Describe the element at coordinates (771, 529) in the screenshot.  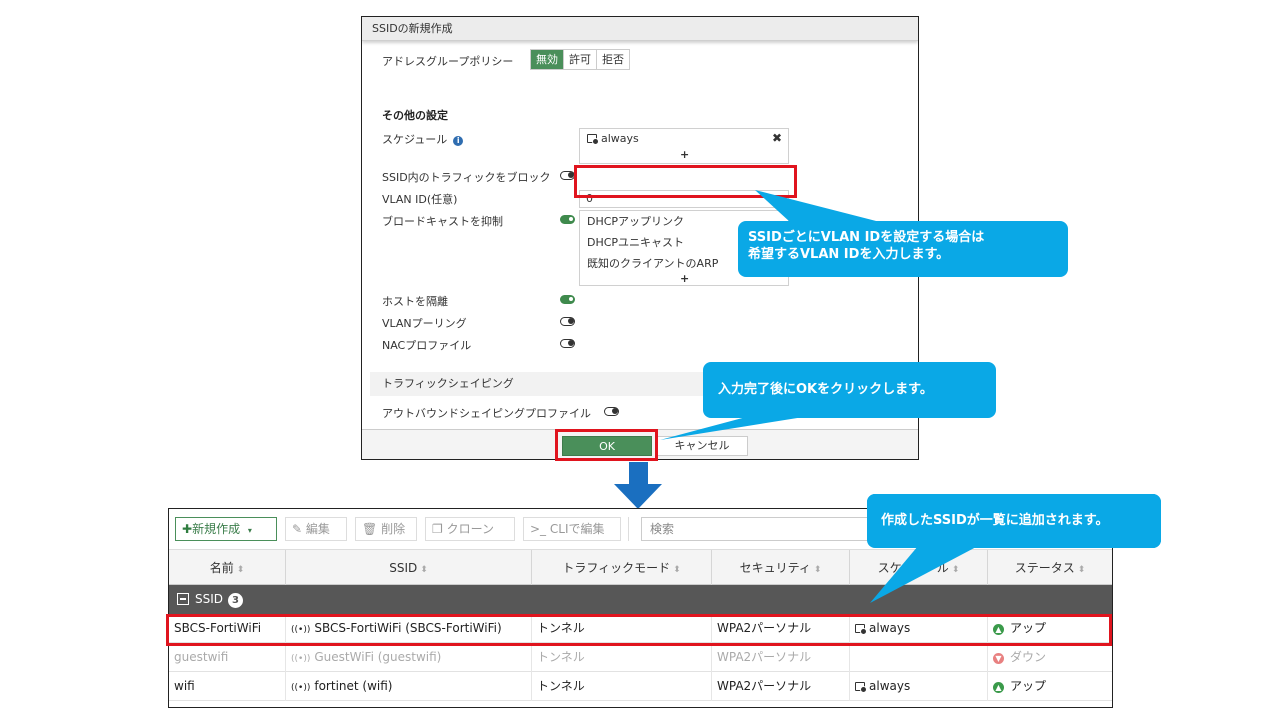
I see `search-input: 検索` at that location.